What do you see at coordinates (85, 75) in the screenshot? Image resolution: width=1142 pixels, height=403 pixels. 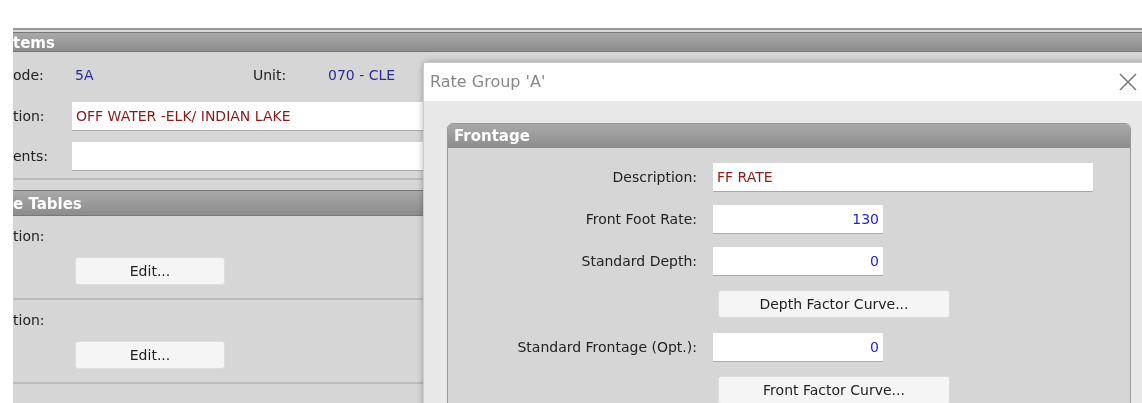 I see `code-value: 5A` at bounding box center [85, 75].